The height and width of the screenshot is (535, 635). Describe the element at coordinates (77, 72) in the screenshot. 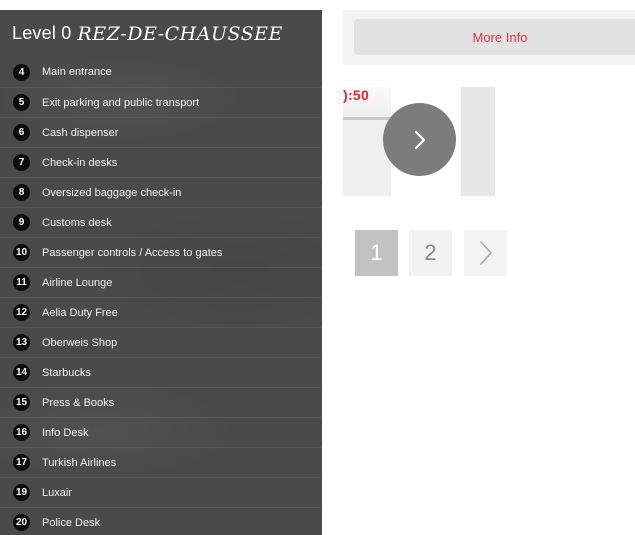

I see `legend-item-label: Main entrance` at that location.